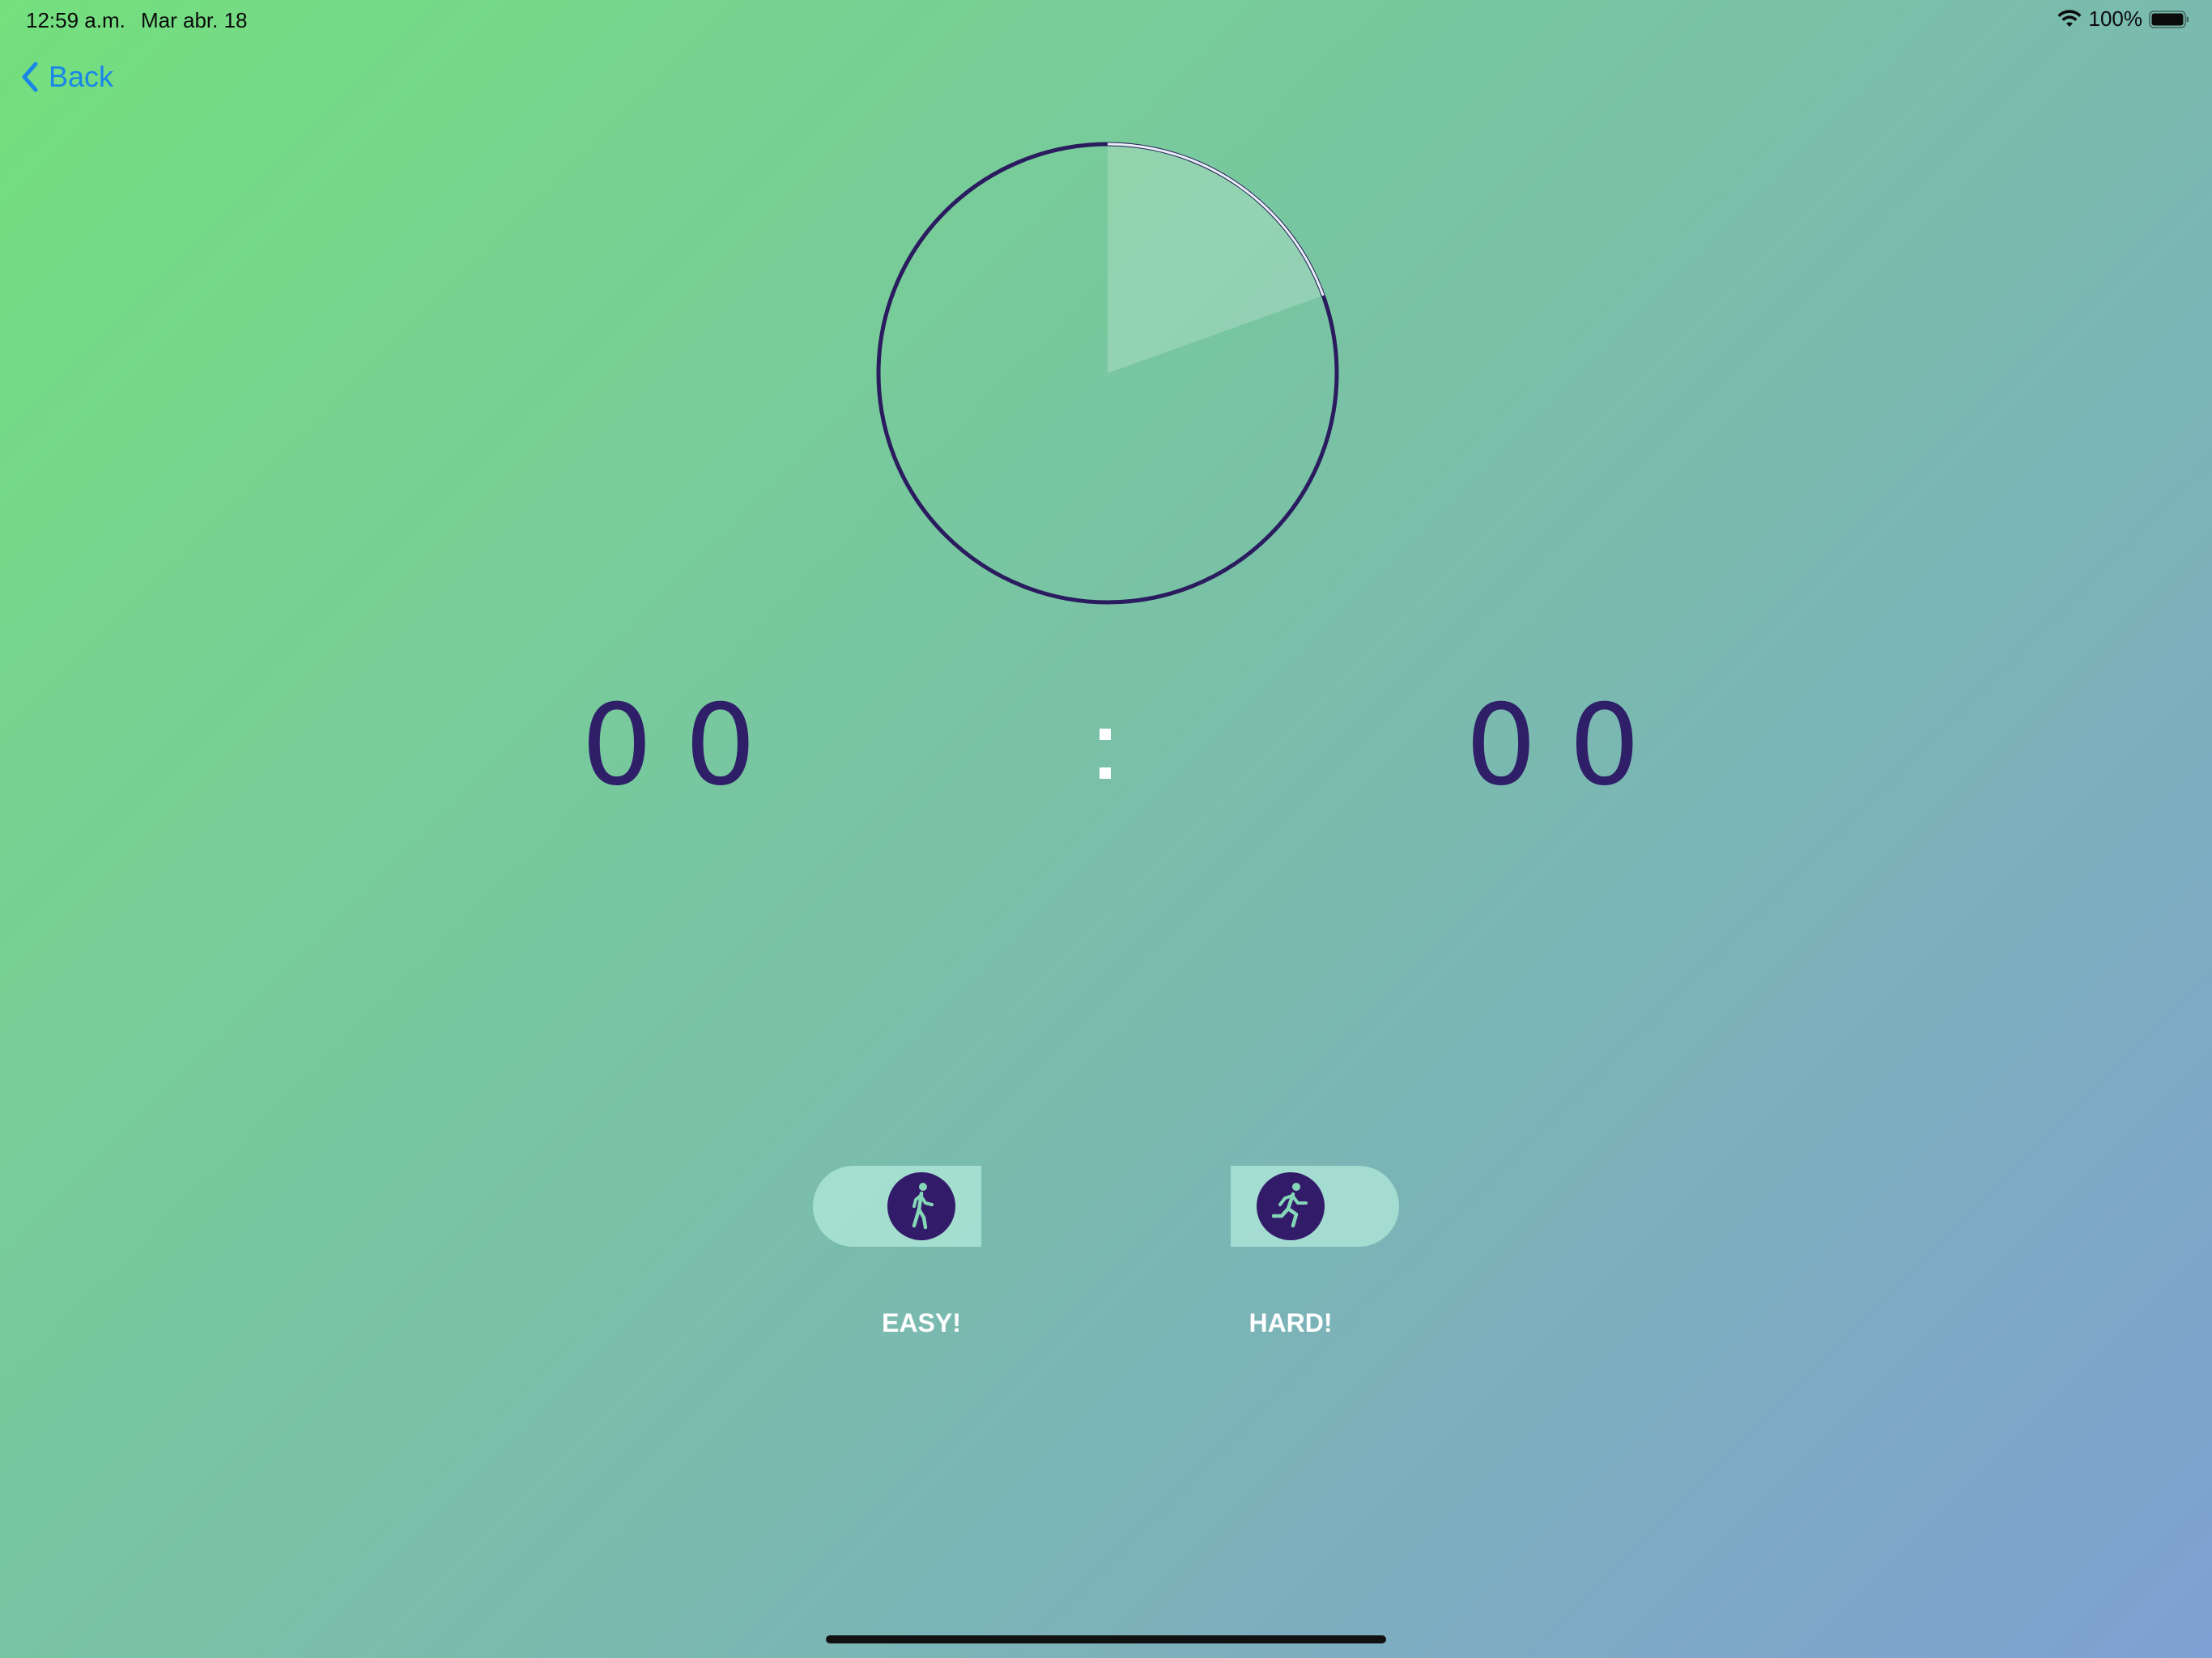 Image resolution: width=2212 pixels, height=1658 pixels. I want to click on status-indicators: 100%, so click(2123, 19).